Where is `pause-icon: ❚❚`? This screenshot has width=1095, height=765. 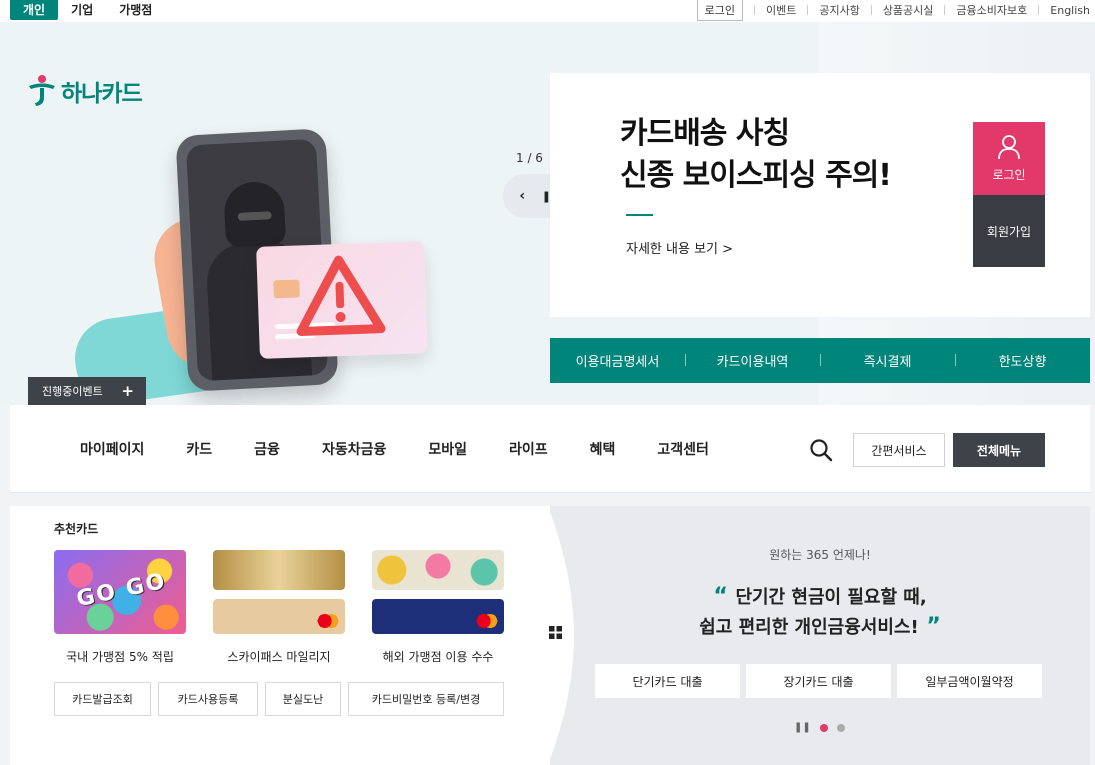 pause-icon: ❚❚ is located at coordinates (802, 727).